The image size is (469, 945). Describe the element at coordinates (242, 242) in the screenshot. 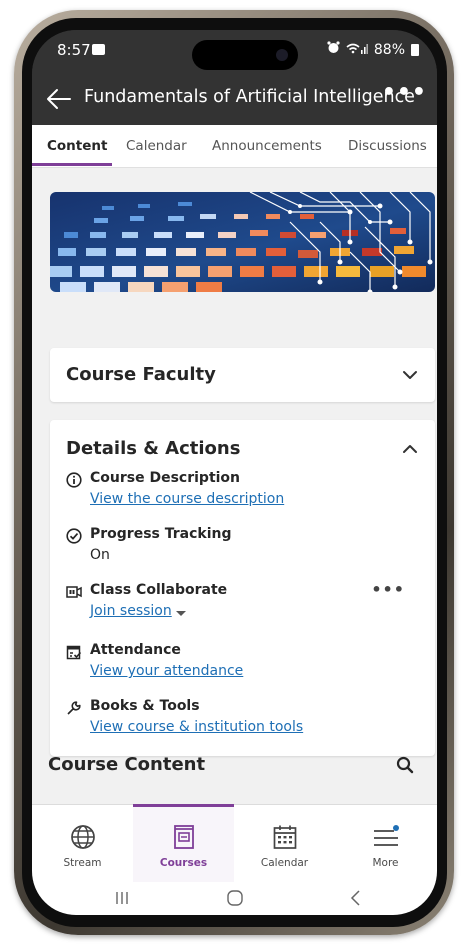

I see `course-banner-image` at that location.